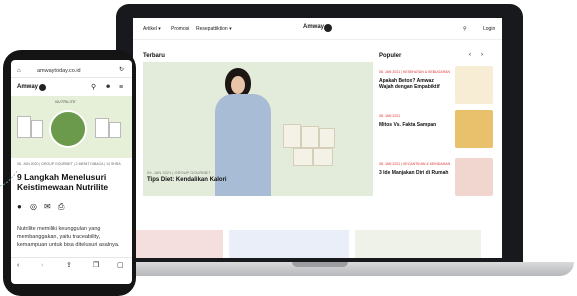 The width and height of the screenshot is (577, 296). Describe the element at coordinates (489, 29) in the screenshot. I see `login-link: Login` at that location.